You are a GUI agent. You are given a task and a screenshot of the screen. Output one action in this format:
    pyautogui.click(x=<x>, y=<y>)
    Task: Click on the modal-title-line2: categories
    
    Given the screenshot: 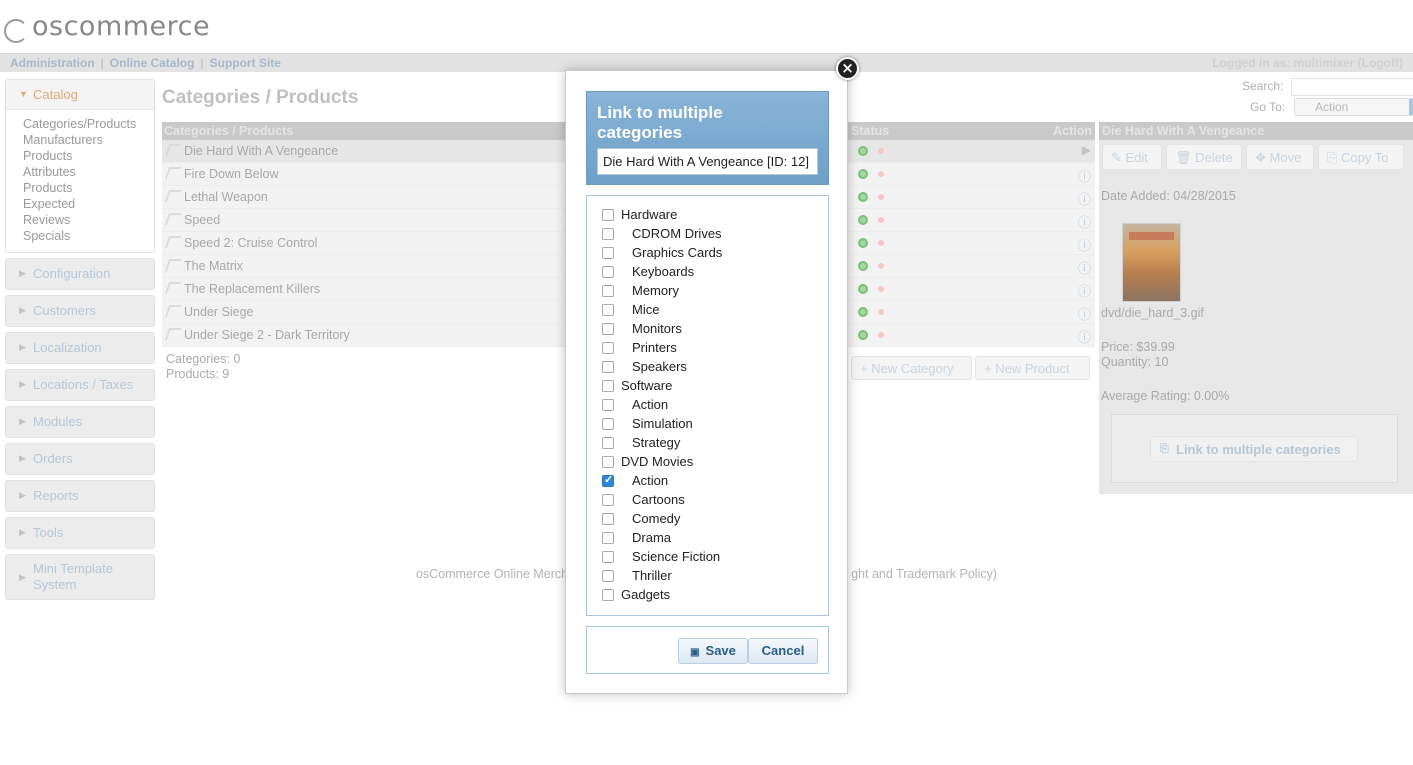 What is the action you would take?
    pyautogui.click(x=640, y=132)
    